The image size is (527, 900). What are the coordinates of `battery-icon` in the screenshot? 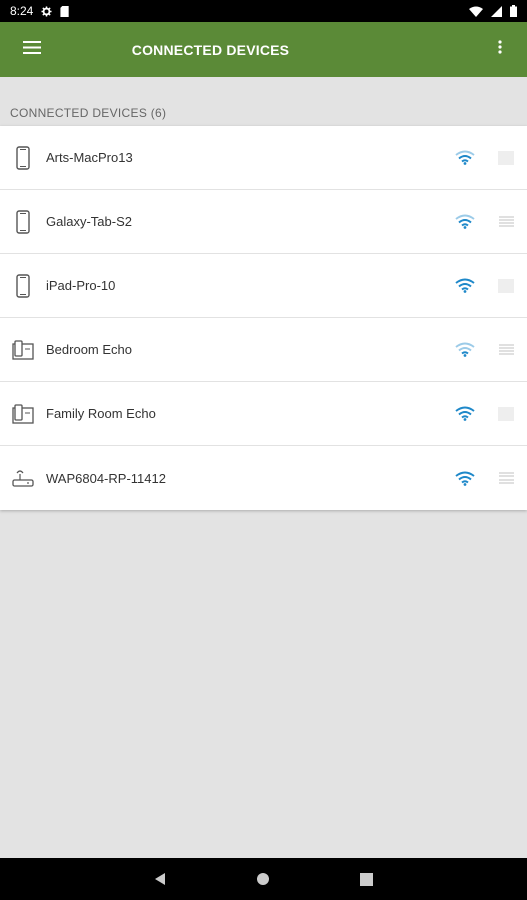 It's located at (513, 11).